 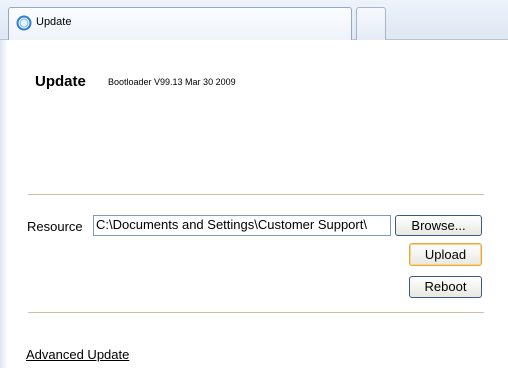 What do you see at coordinates (445, 254) in the screenshot?
I see `upload-button: Upload` at bounding box center [445, 254].